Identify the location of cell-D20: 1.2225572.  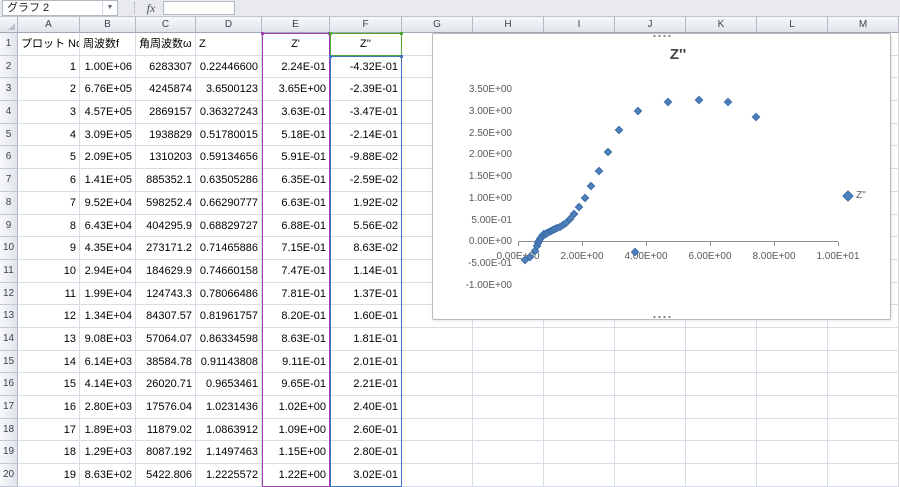
(229, 475).